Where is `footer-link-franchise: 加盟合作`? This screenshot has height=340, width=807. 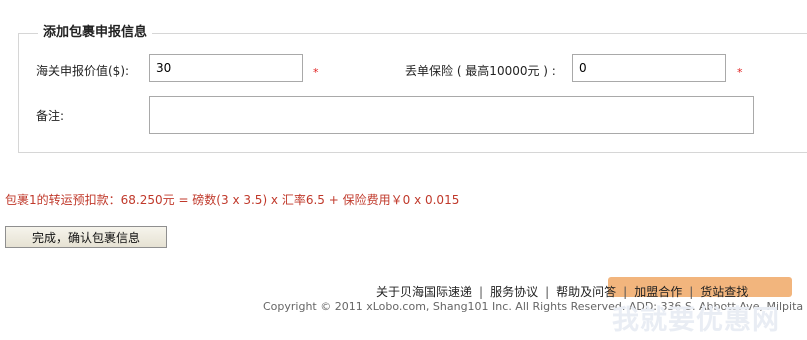 footer-link-franchise: 加盟合作 is located at coordinates (658, 292).